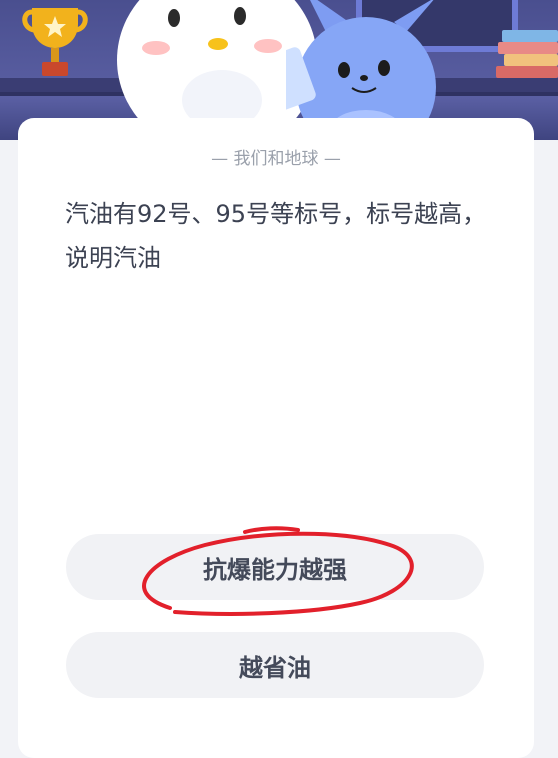 This screenshot has width=558, height=758. I want to click on trophy-icon, so click(55, 42).